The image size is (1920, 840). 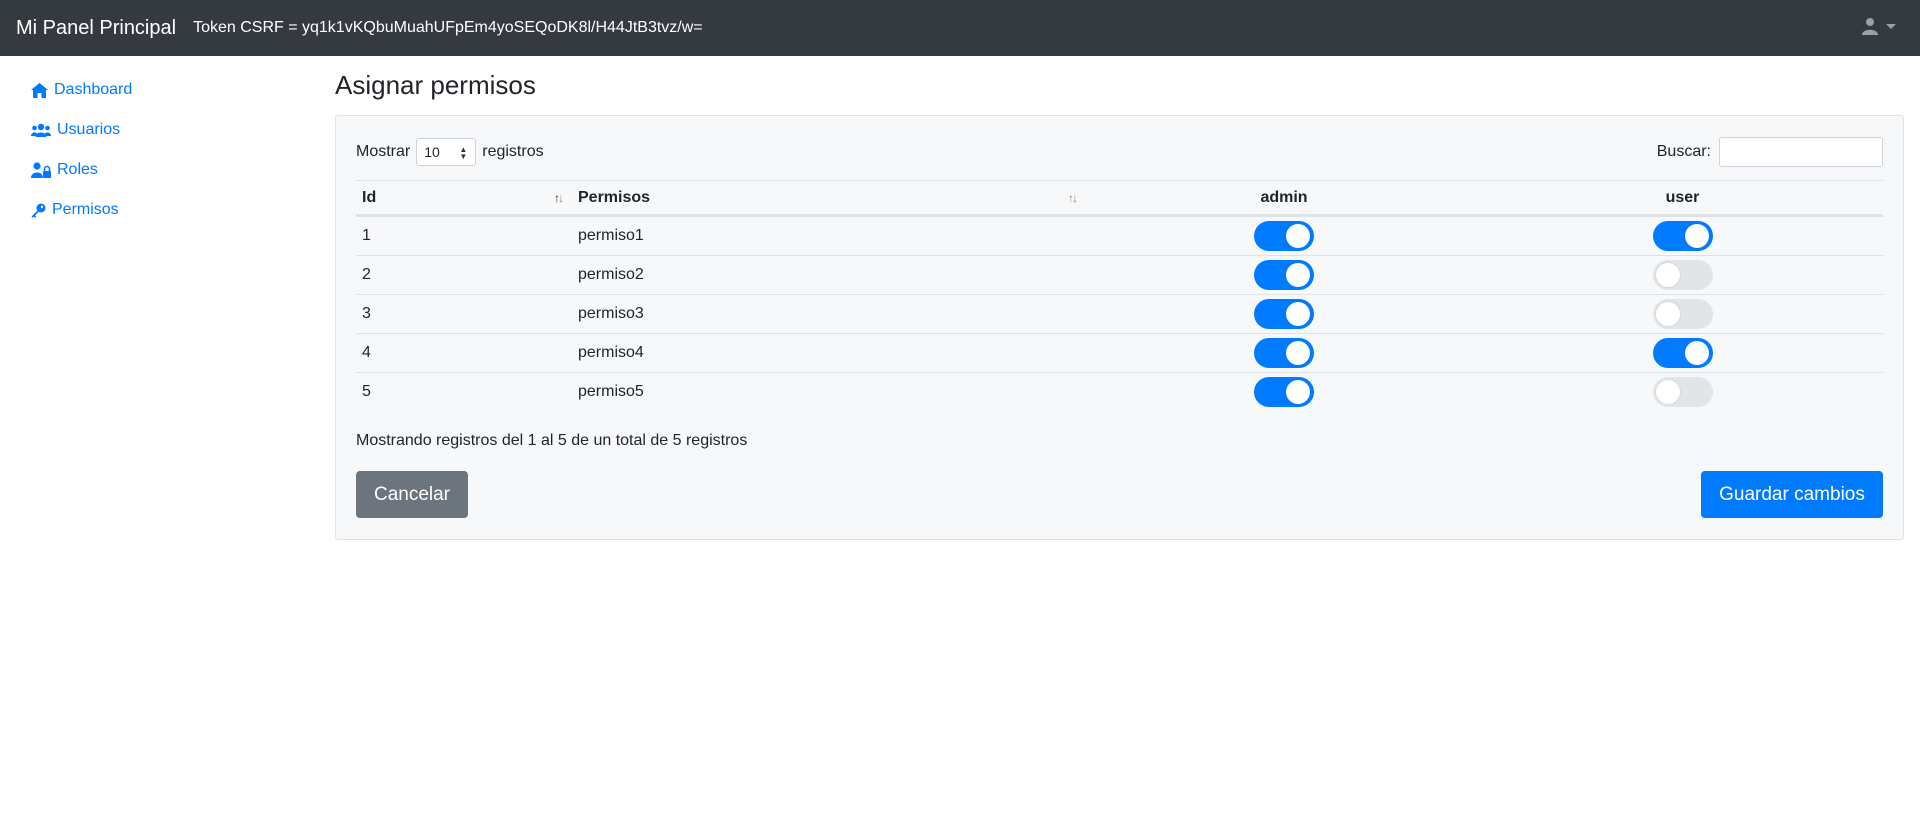 I want to click on cell-id: 2, so click(x=464, y=275).